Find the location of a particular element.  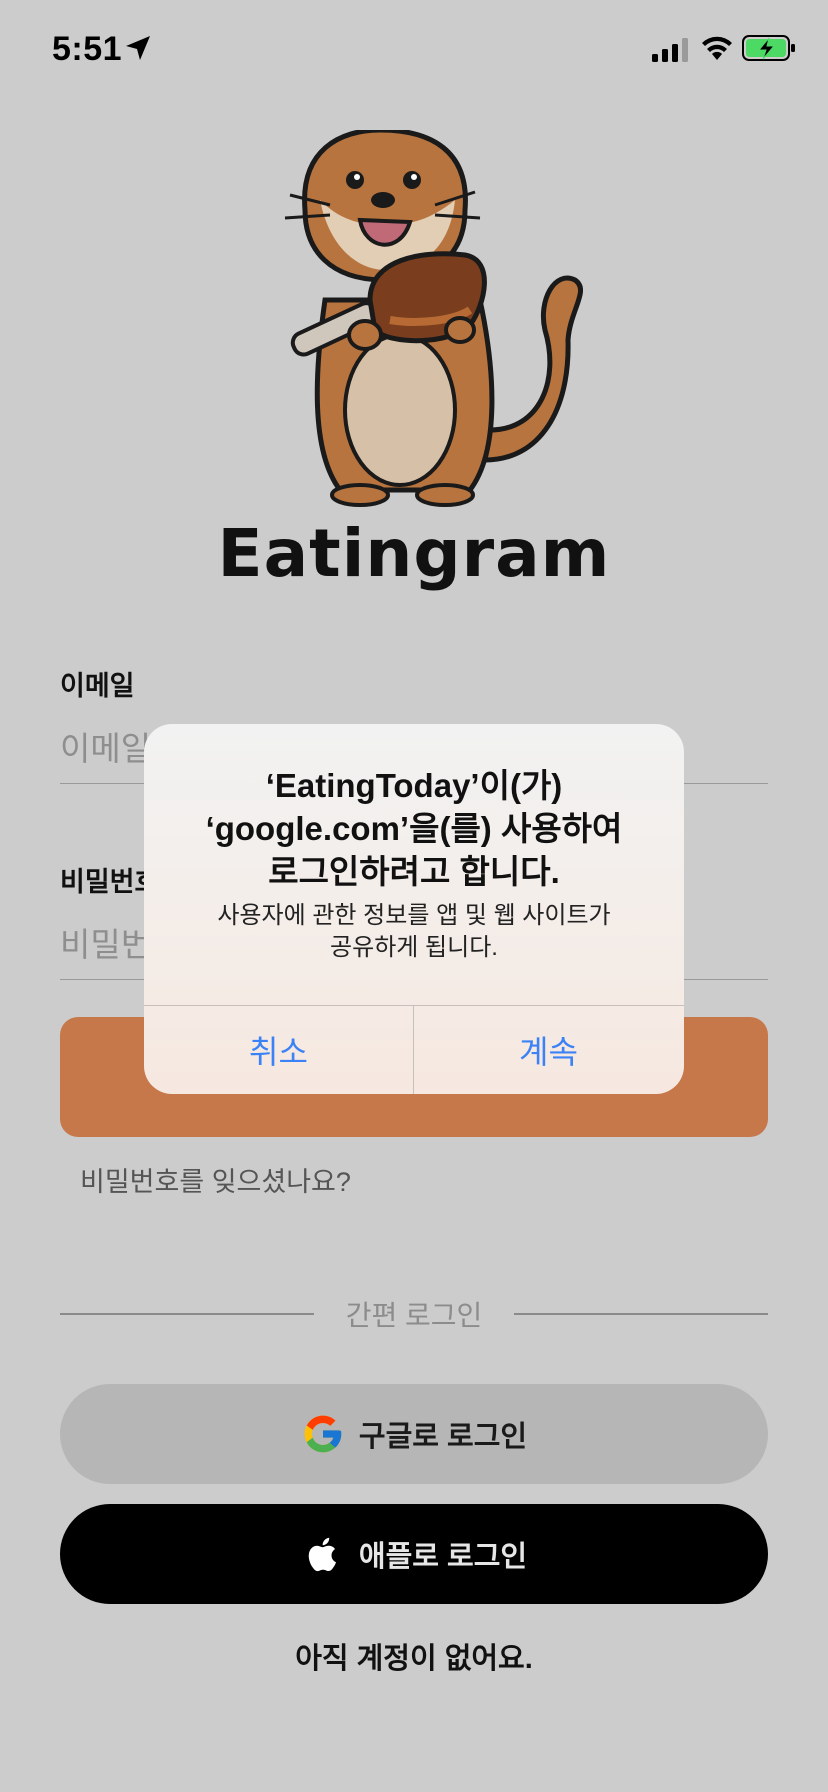

apple-login-button: 애플로 로그인 is located at coordinates (414, 1554).